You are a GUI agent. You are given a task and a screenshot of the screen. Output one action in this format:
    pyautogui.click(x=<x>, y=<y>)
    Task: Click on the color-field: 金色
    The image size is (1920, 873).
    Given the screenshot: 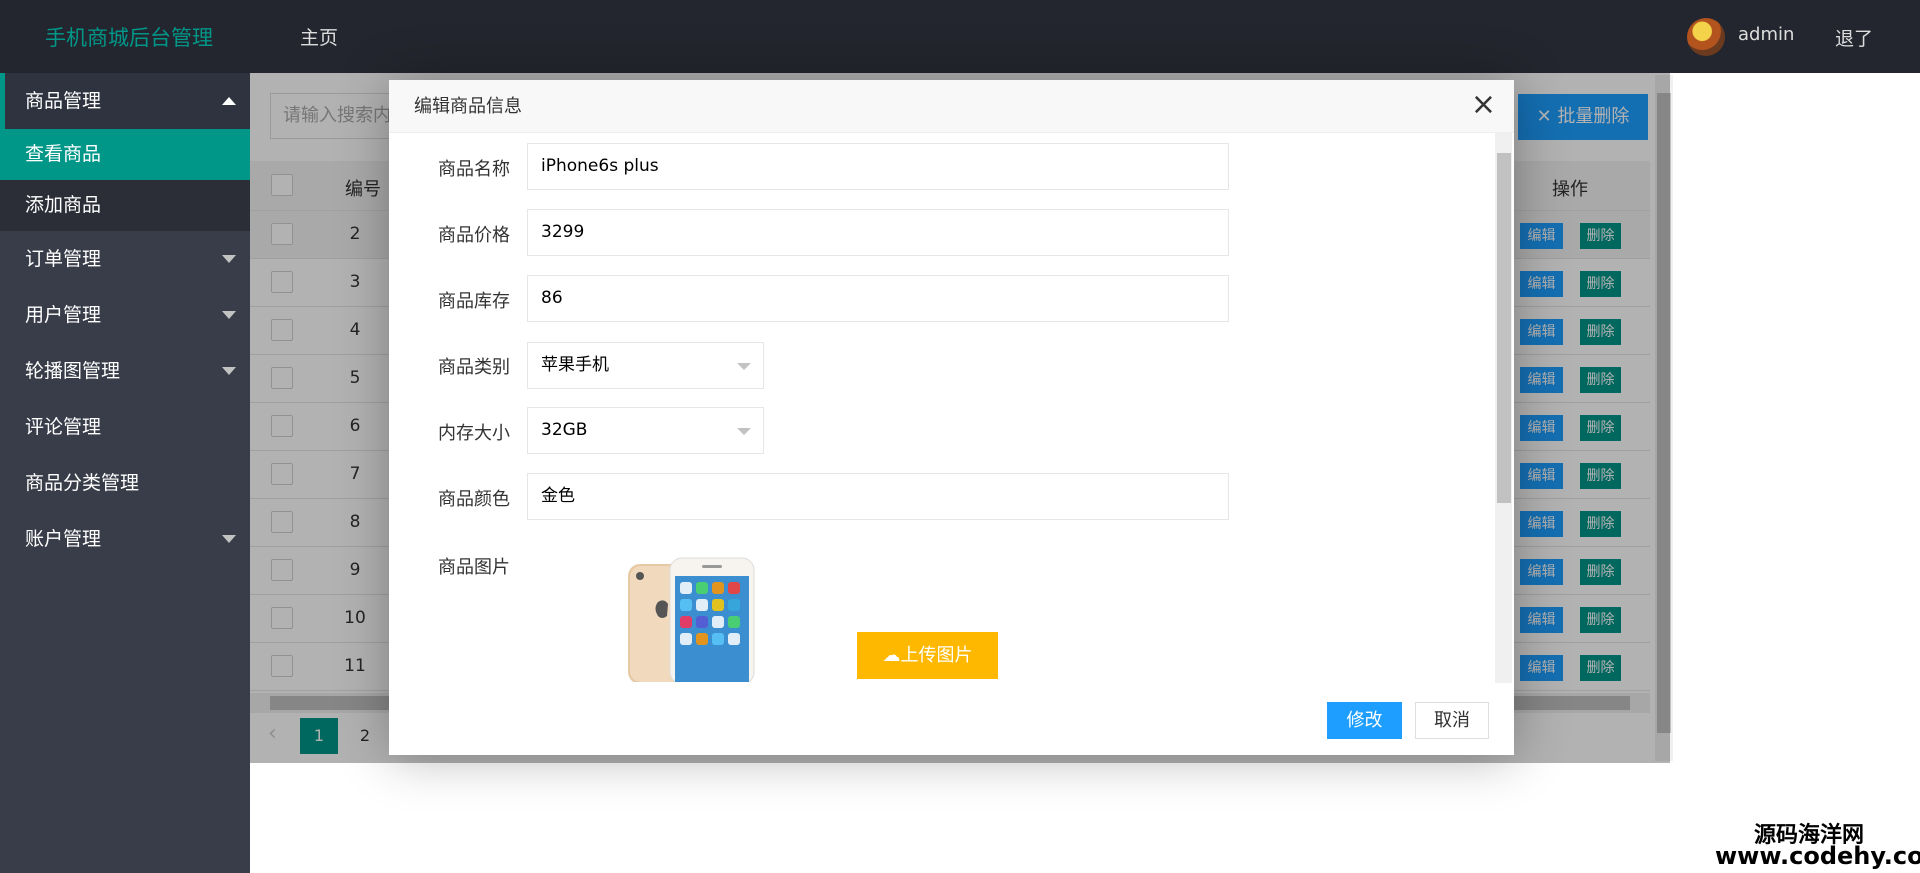 What is the action you would take?
    pyautogui.click(x=878, y=496)
    